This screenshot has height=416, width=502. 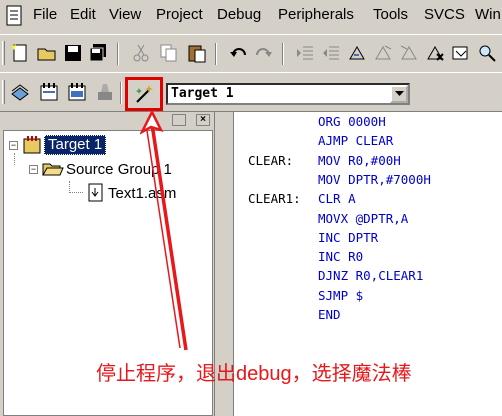 I want to click on code-instruction: SJMP $, so click(x=341, y=295).